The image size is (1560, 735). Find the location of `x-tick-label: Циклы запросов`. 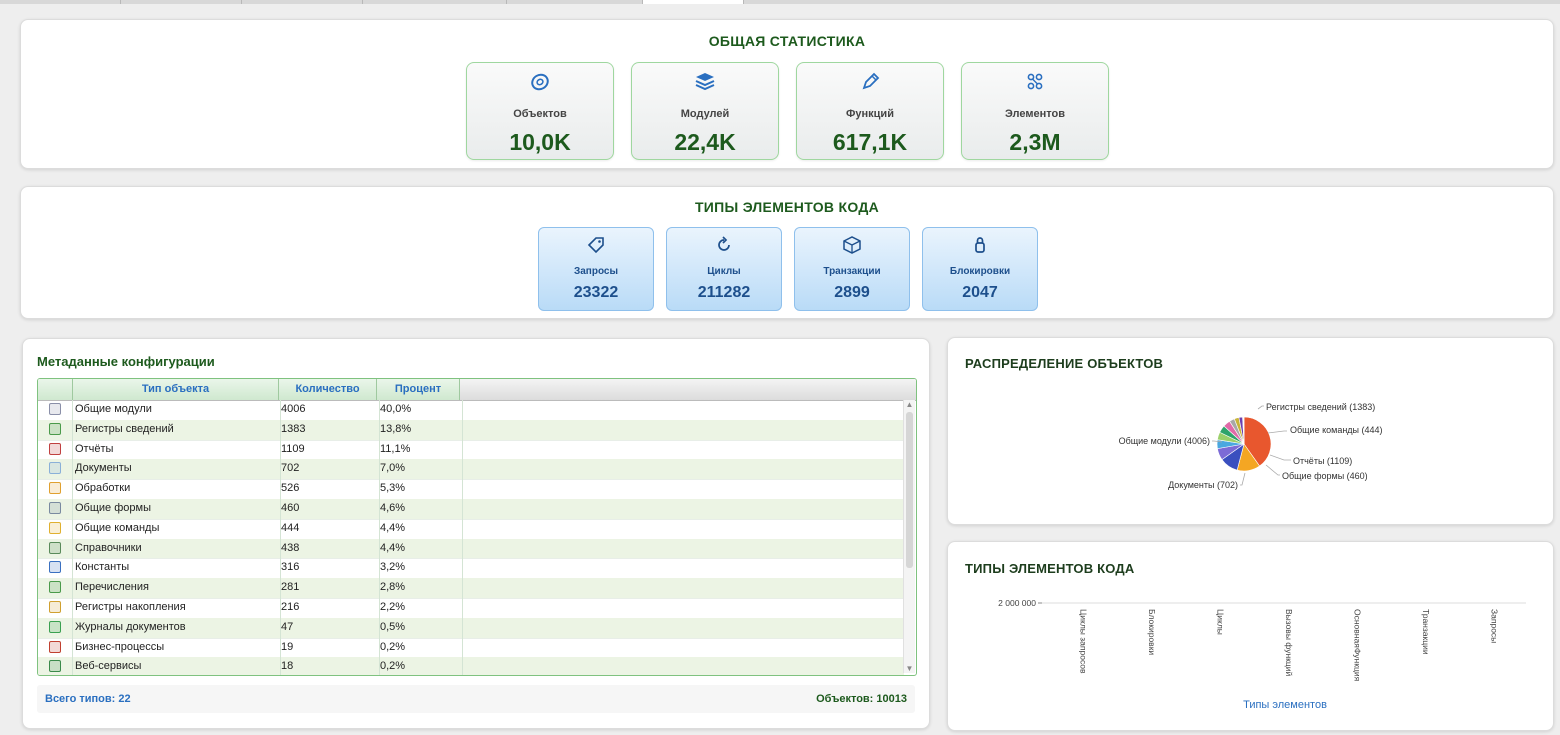

x-tick-label: Циклы запросов is located at coordinates (1083, 641).